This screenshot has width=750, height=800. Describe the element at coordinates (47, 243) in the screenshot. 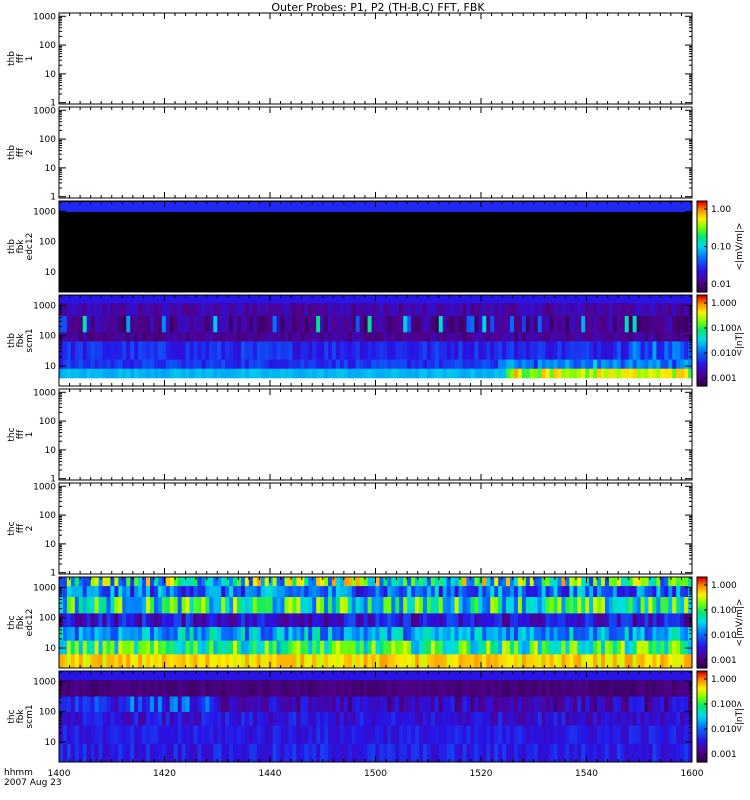

I see `y-tick-label: 100` at that location.